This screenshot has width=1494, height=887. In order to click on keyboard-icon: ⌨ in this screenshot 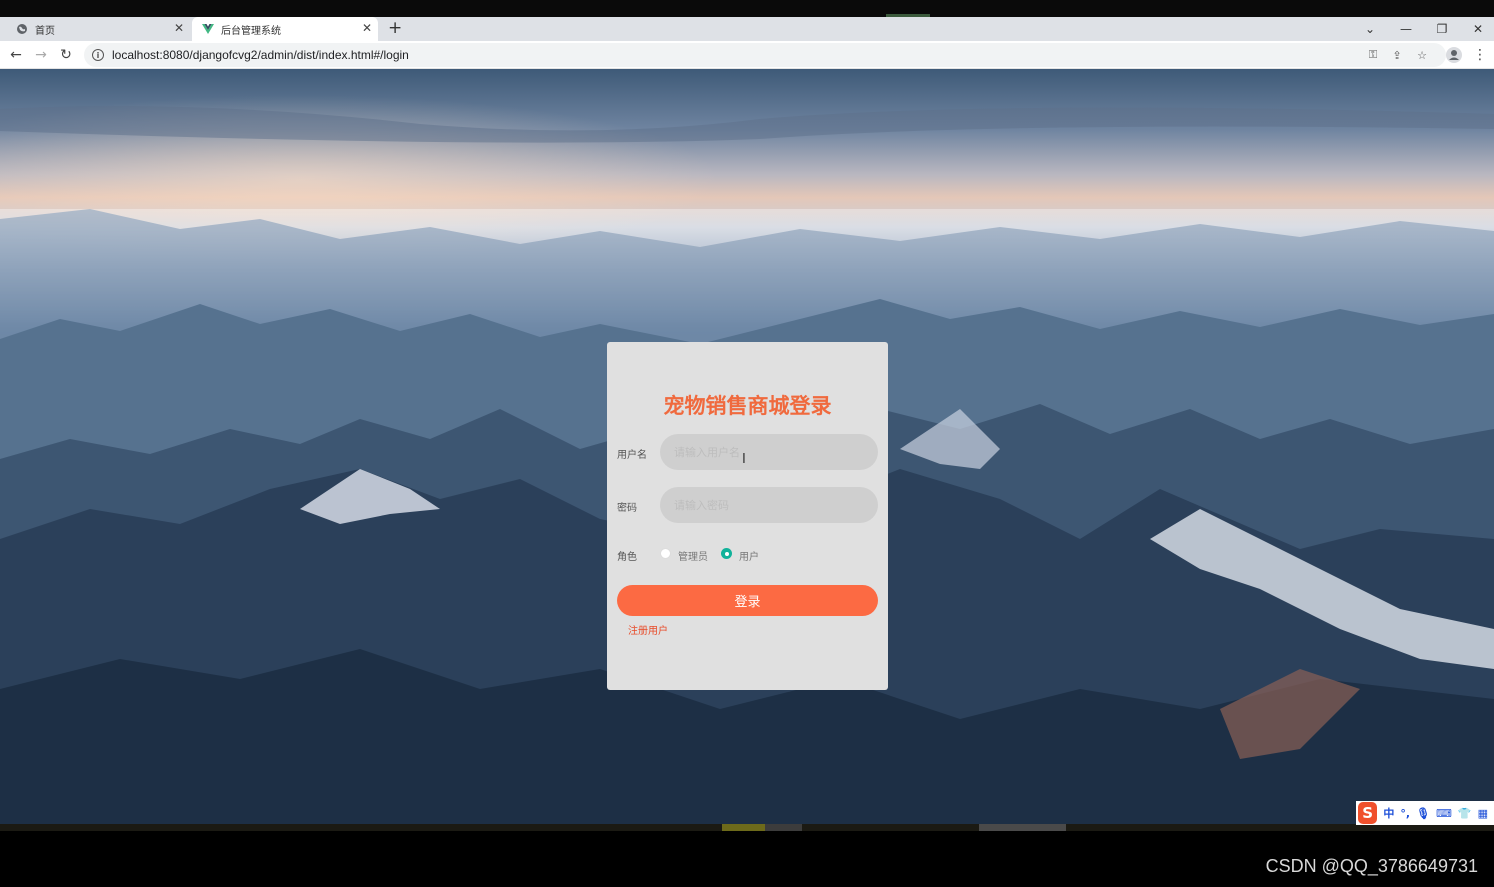, I will do `click(1444, 813)`.